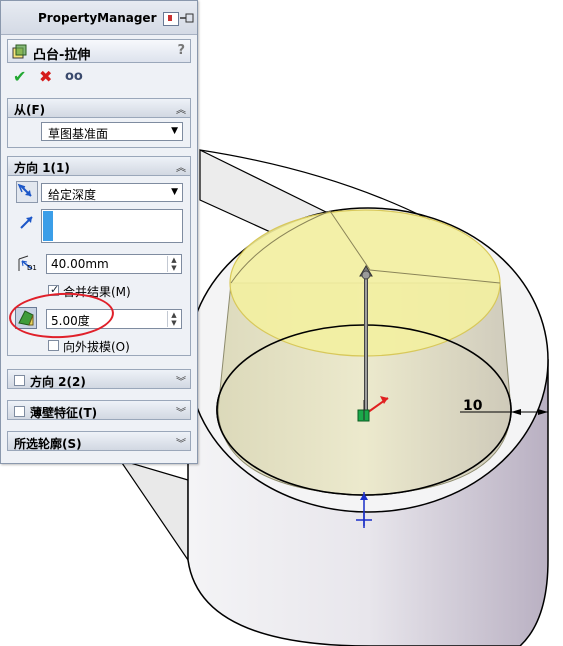 This screenshot has height=646, width=563. Describe the element at coordinates (72, 195) in the screenshot. I see `end-condition-value: 给定深度` at that location.